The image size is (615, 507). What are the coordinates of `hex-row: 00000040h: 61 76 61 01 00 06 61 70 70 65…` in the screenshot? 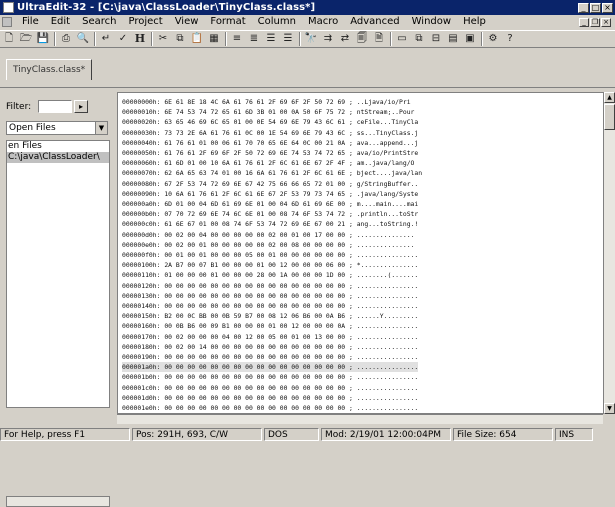 It's located at (270, 143).